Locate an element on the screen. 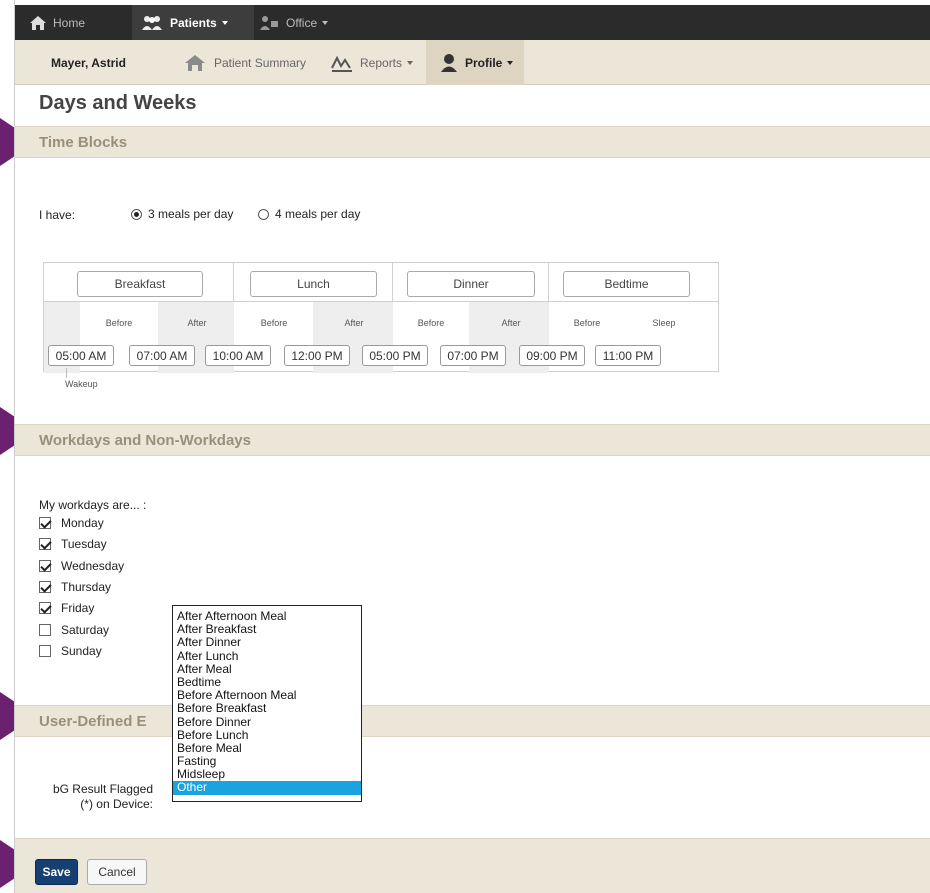  workday-checkbox-thursday: Thursday is located at coordinates (75, 587).